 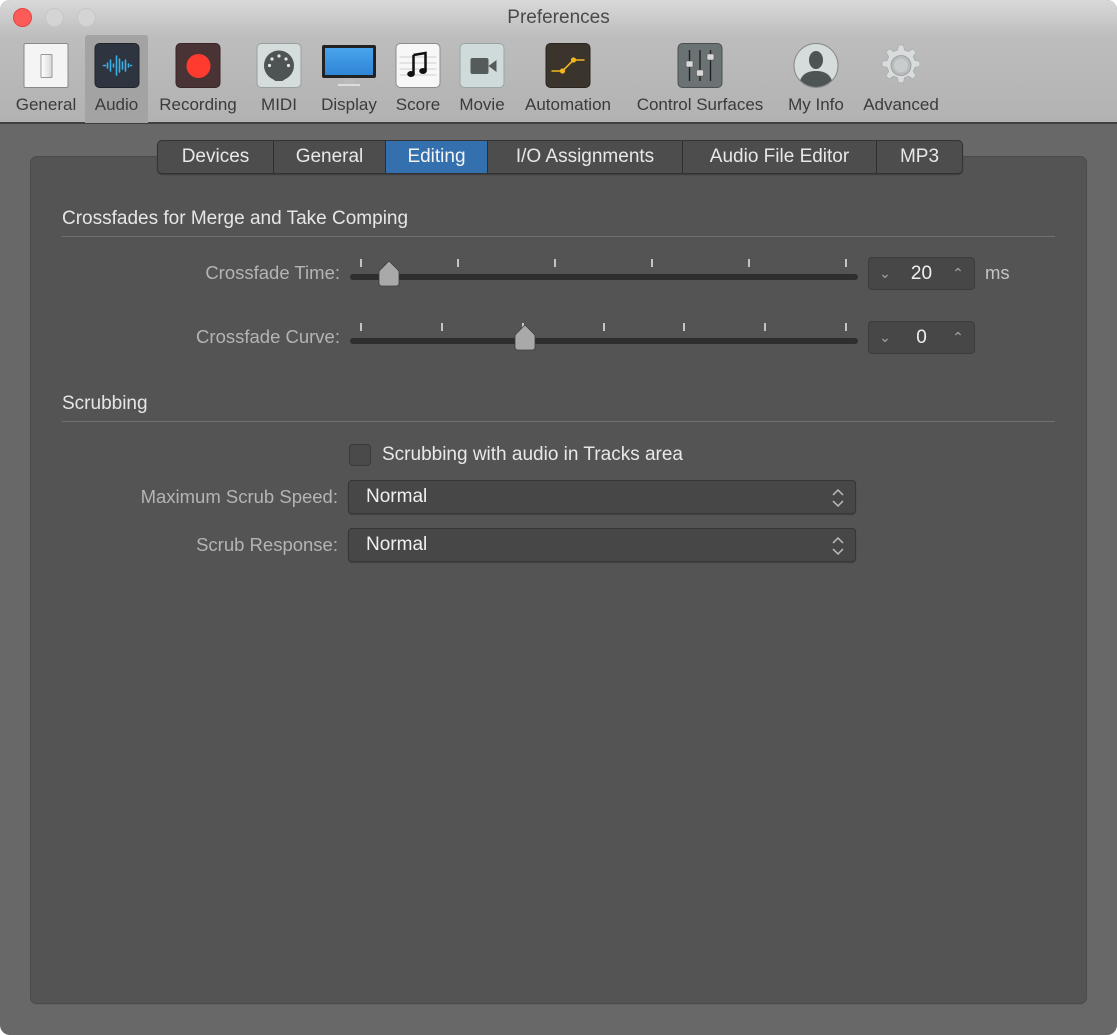 I want to click on scrubbing-audio-checkbox-label: Scrubbing with audio in Tracks area, so click(x=532, y=455).